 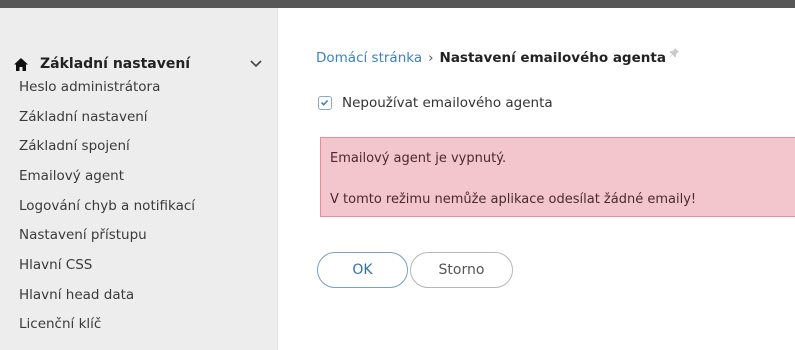 I want to click on checkmark-icon, so click(x=325, y=102).